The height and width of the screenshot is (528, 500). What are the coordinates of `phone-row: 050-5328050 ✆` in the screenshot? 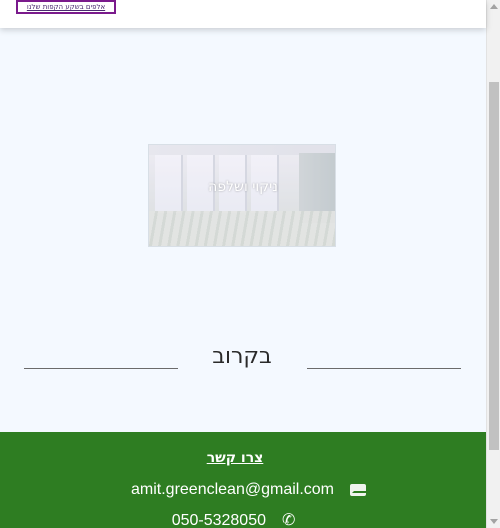 It's located at (236, 519).